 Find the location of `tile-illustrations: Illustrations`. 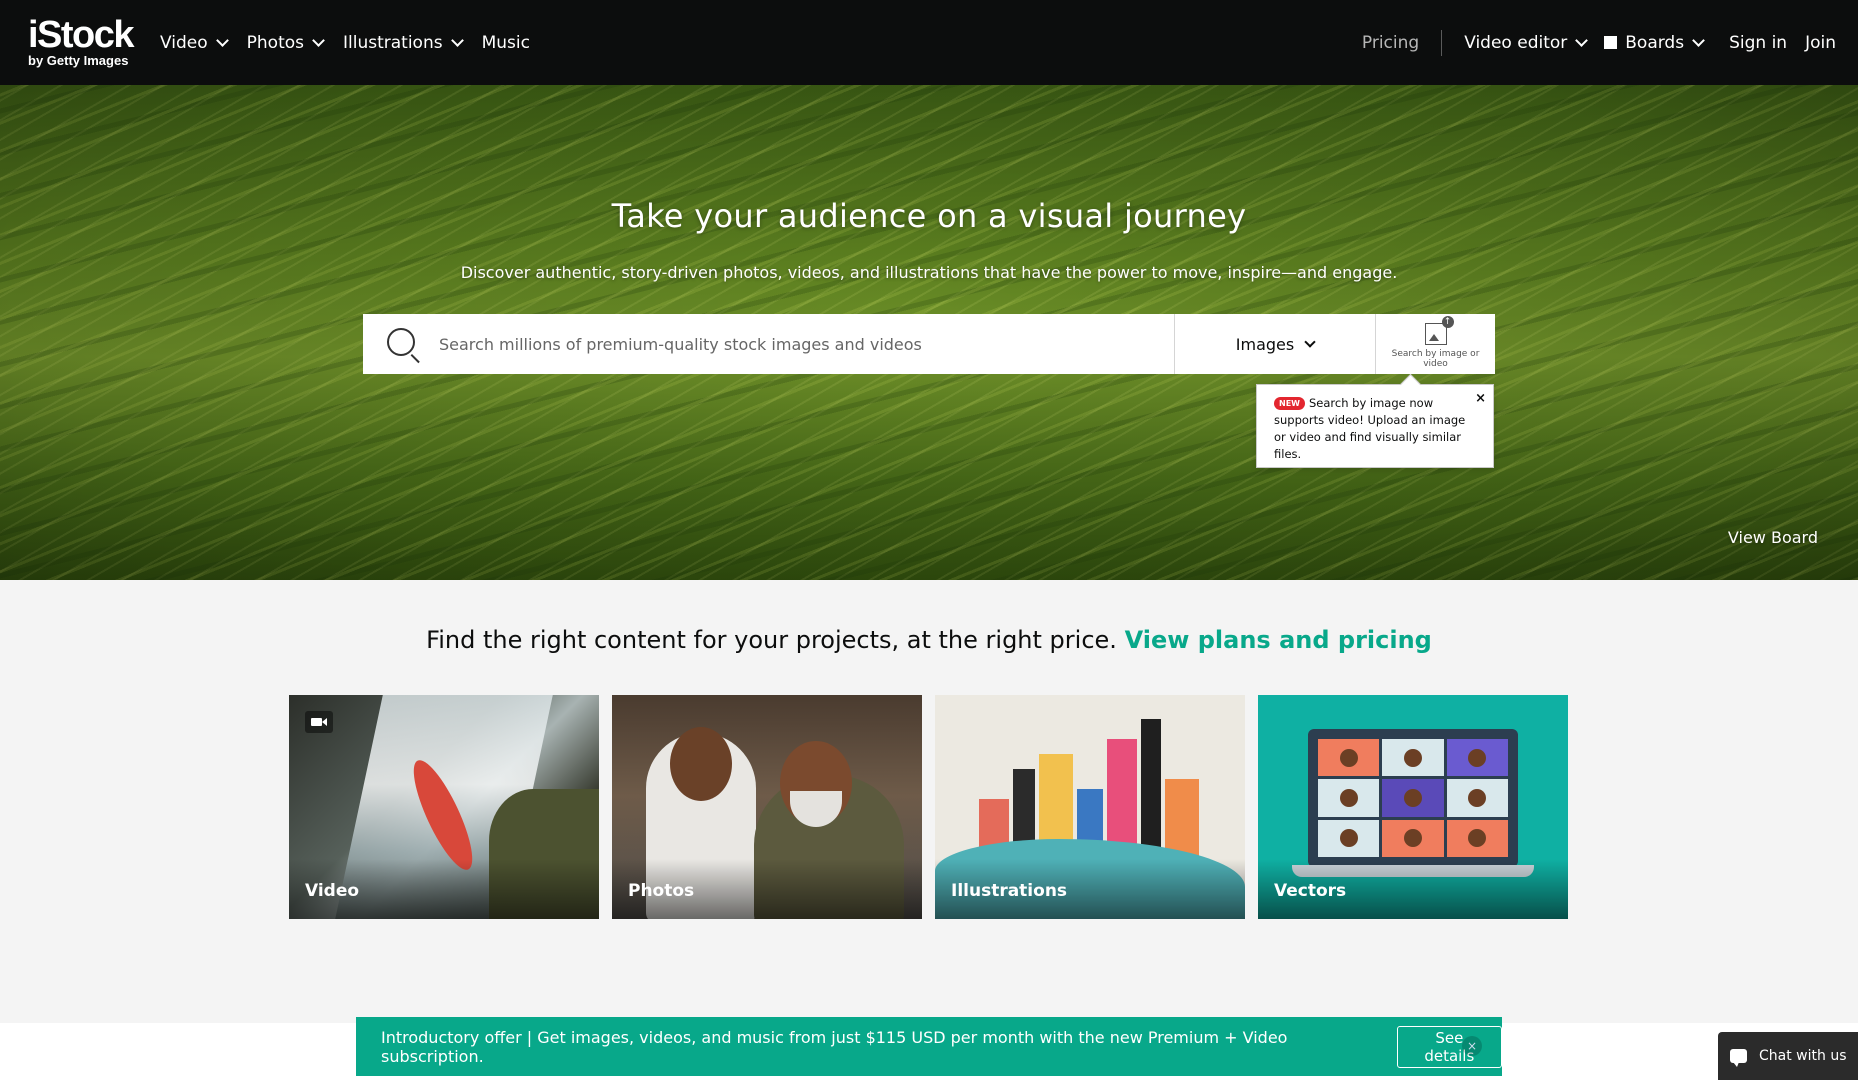

tile-illustrations: Illustrations is located at coordinates (1090, 807).